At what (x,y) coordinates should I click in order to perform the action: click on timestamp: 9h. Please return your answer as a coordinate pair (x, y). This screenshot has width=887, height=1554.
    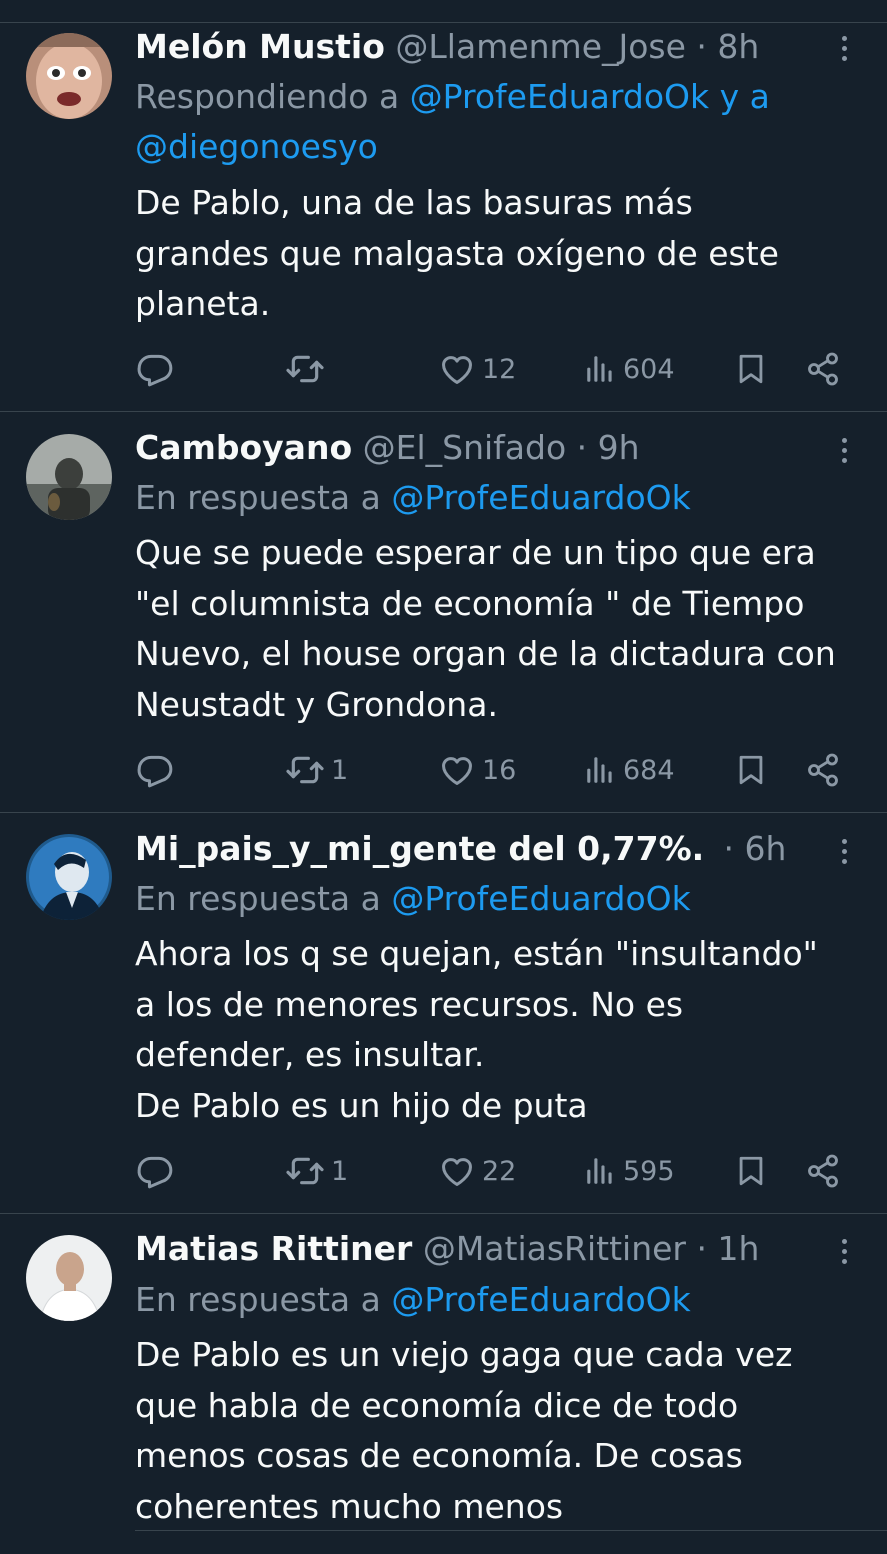
    Looking at the image, I should click on (619, 447).